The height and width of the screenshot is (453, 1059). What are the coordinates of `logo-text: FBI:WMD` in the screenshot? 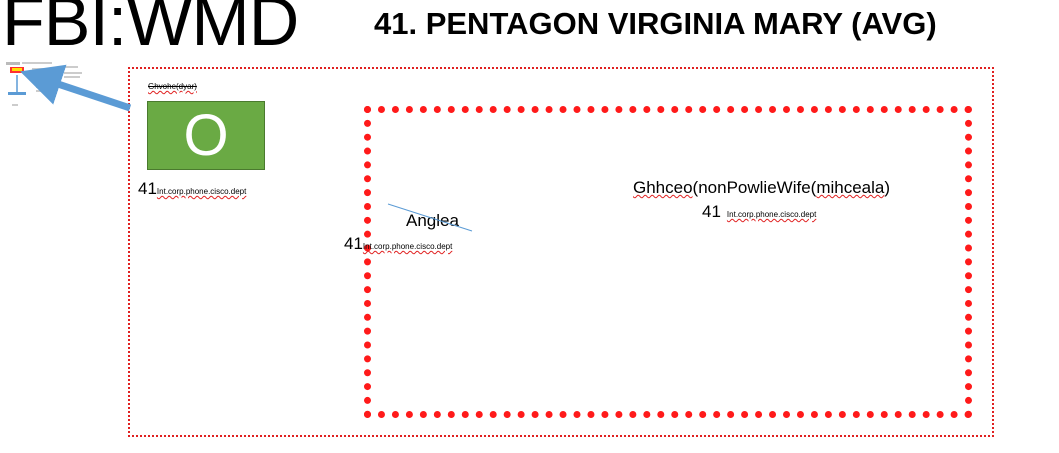 It's located at (150, 30).